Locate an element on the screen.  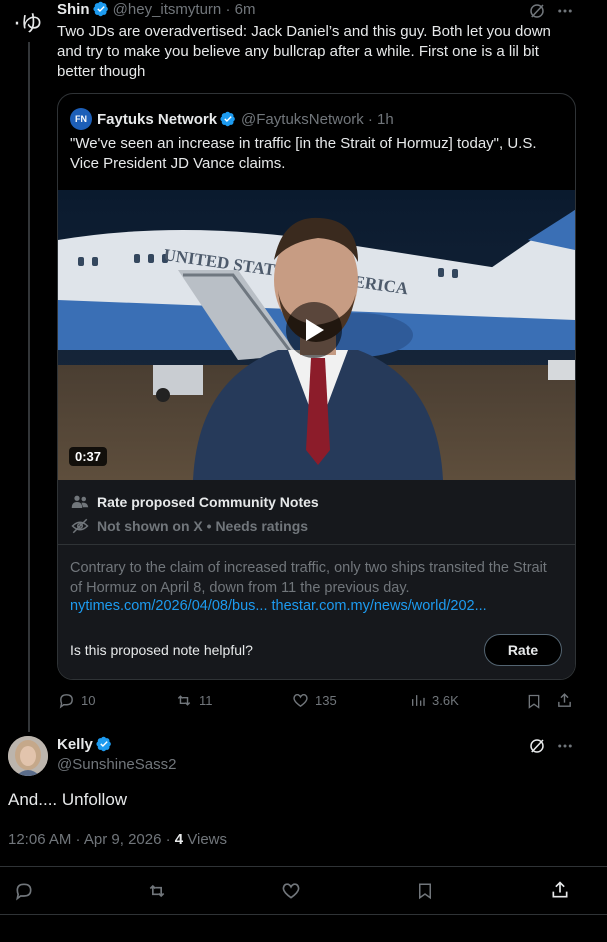
play-button is located at coordinates (314, 330).